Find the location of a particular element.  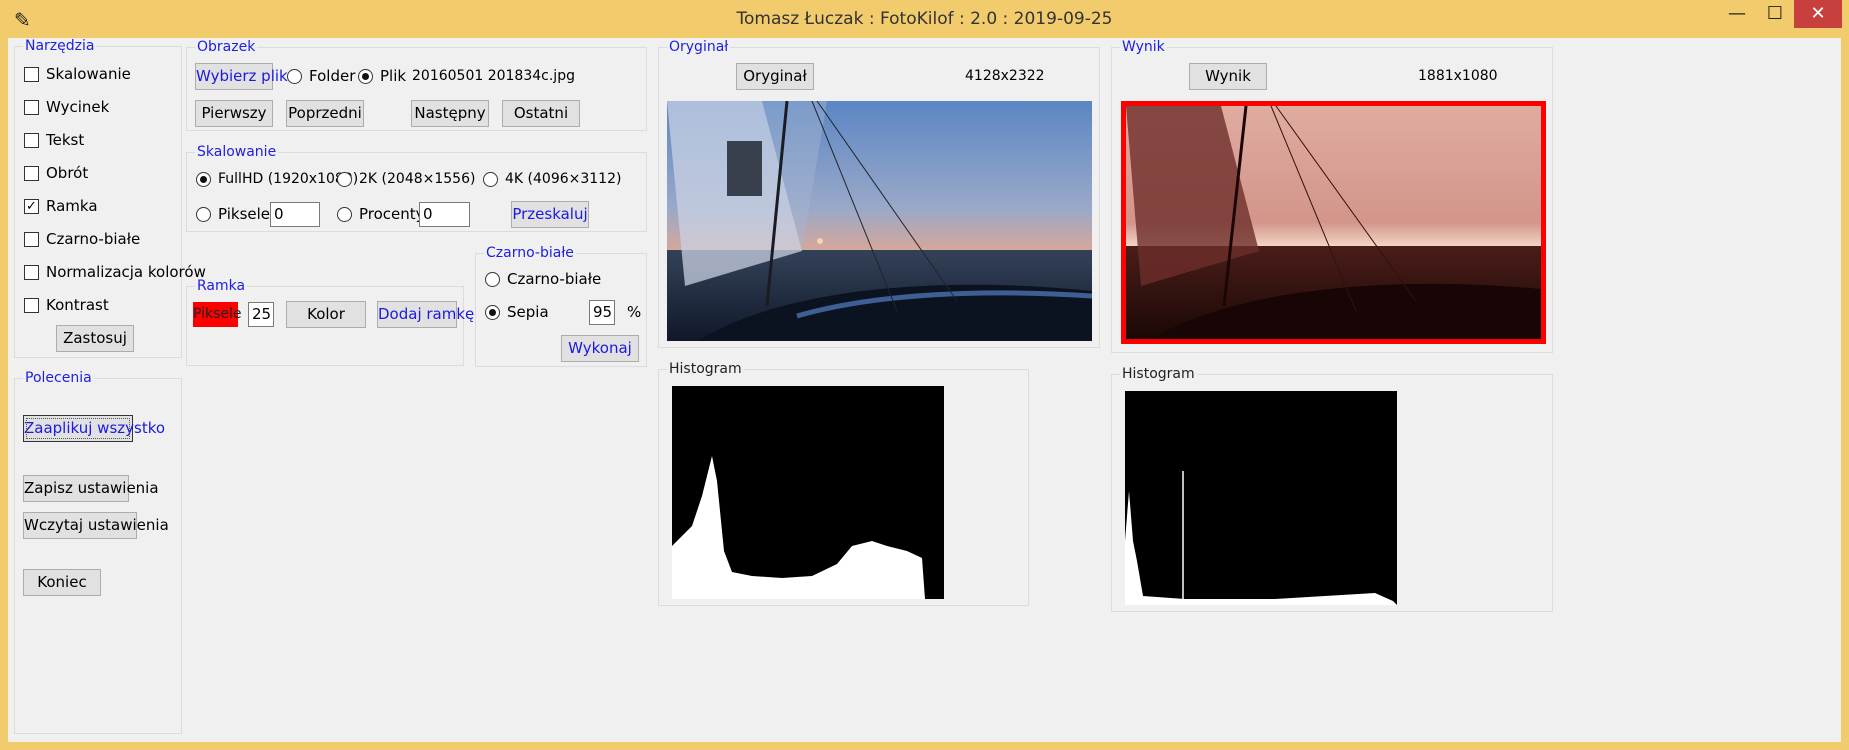

first-button: Pierwszy is located at coordinates (234, 113).